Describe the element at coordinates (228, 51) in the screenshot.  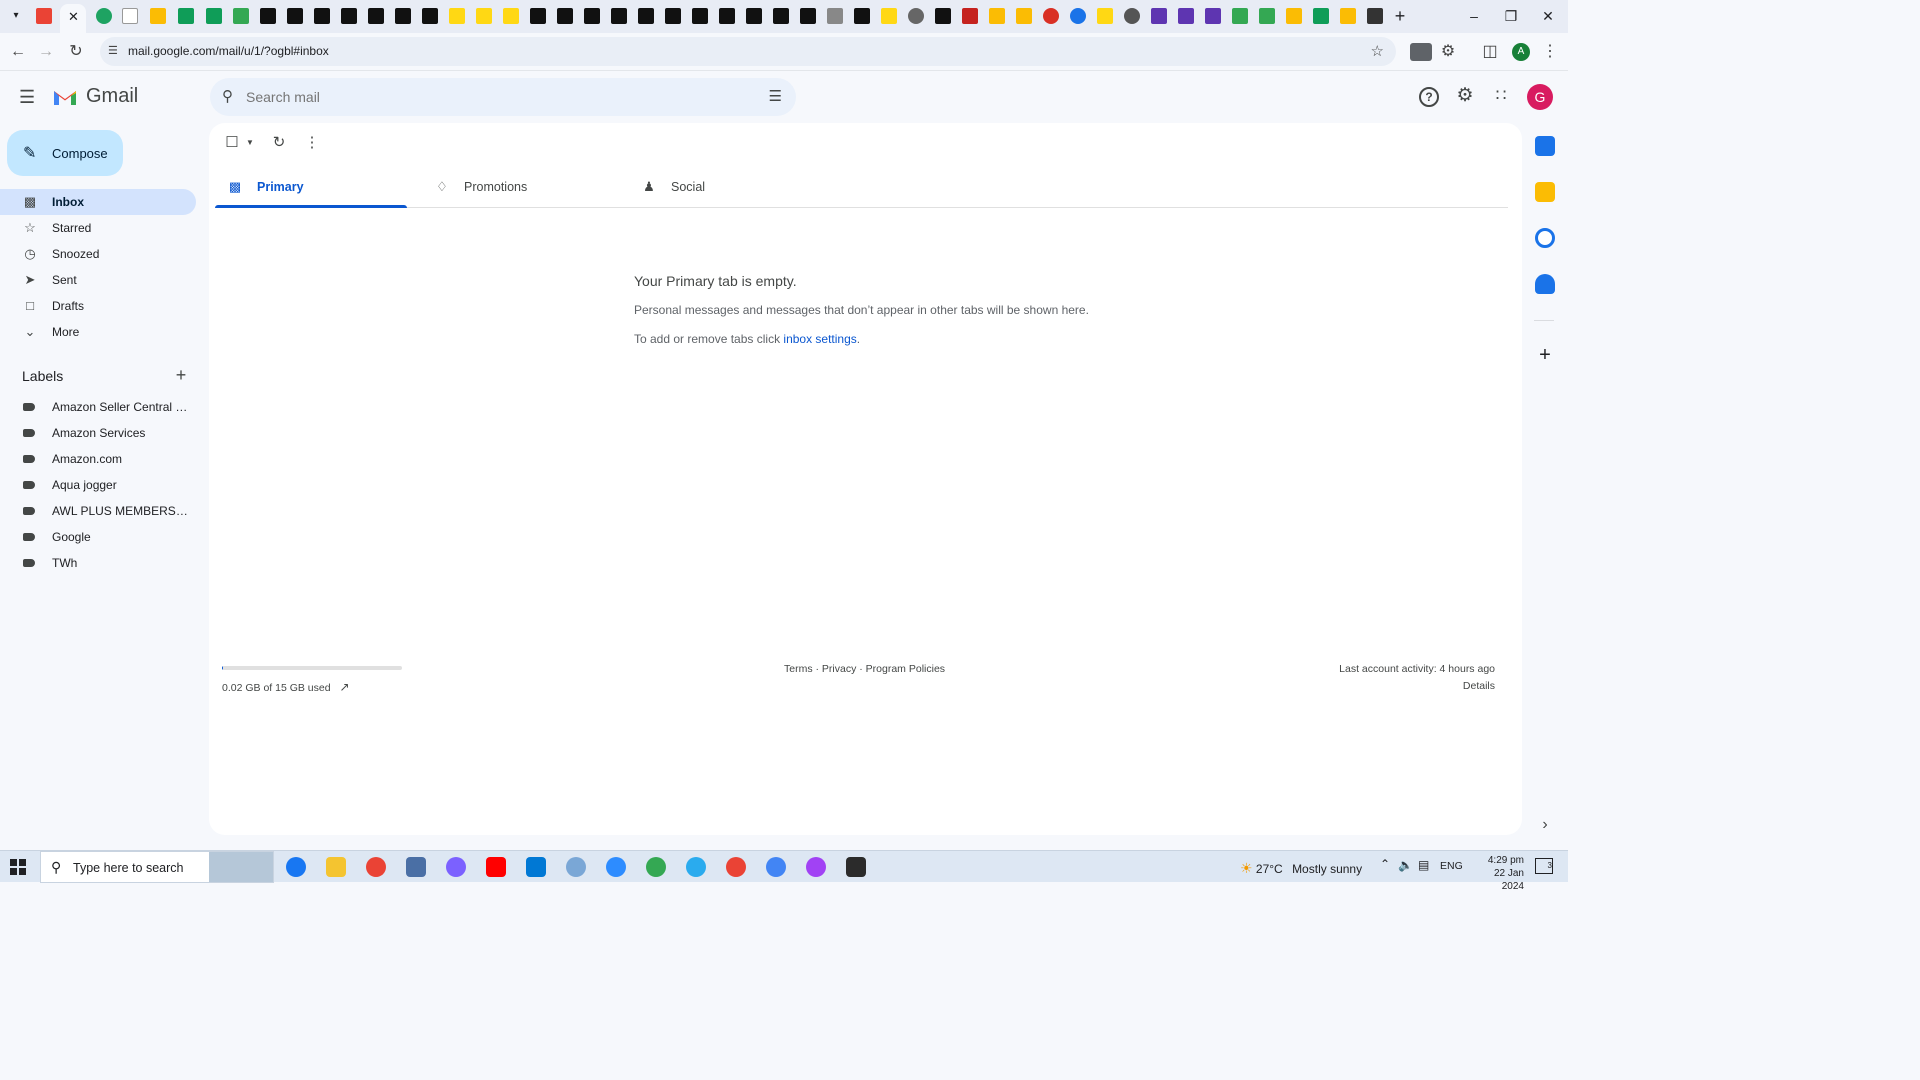
I see `url-text: mail.google.com/mail/u/1/?ogbl#inbox` at that location.